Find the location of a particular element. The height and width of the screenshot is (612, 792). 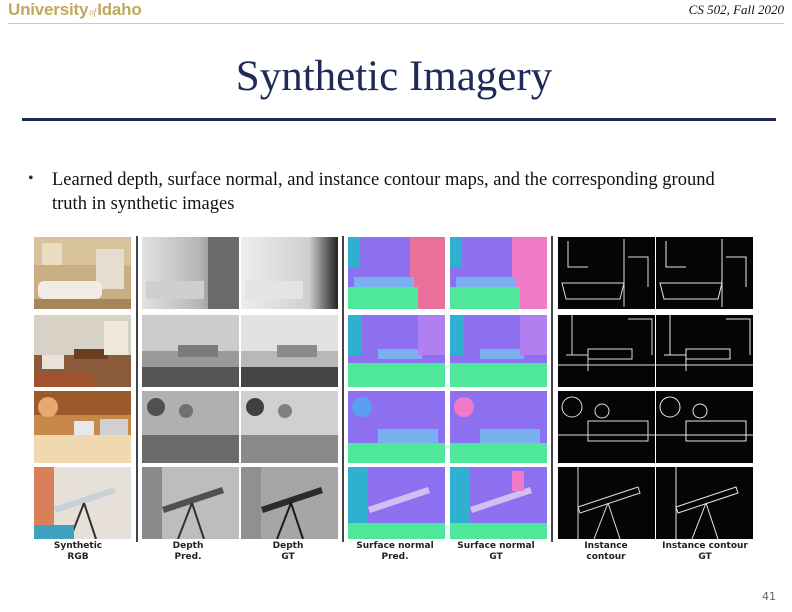

column-label-normal-gt: Surface normal GT is located at coordinates (496, 551).